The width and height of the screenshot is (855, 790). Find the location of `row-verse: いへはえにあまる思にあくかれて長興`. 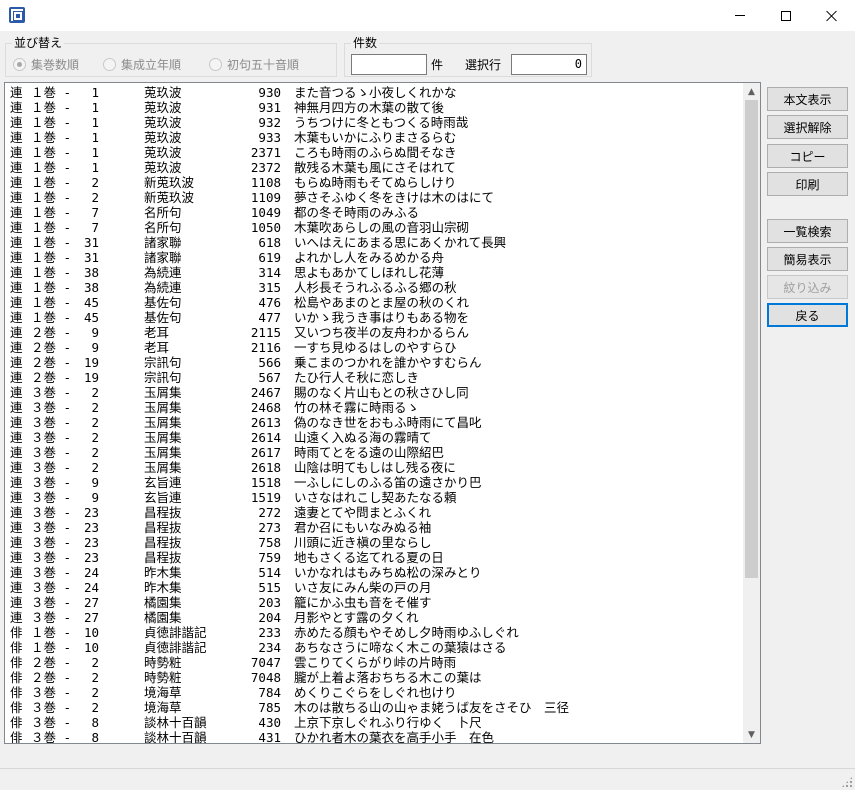

row-verse: いへはえにあまる思にあくかれて長興 is located at coordinates (400, 242).